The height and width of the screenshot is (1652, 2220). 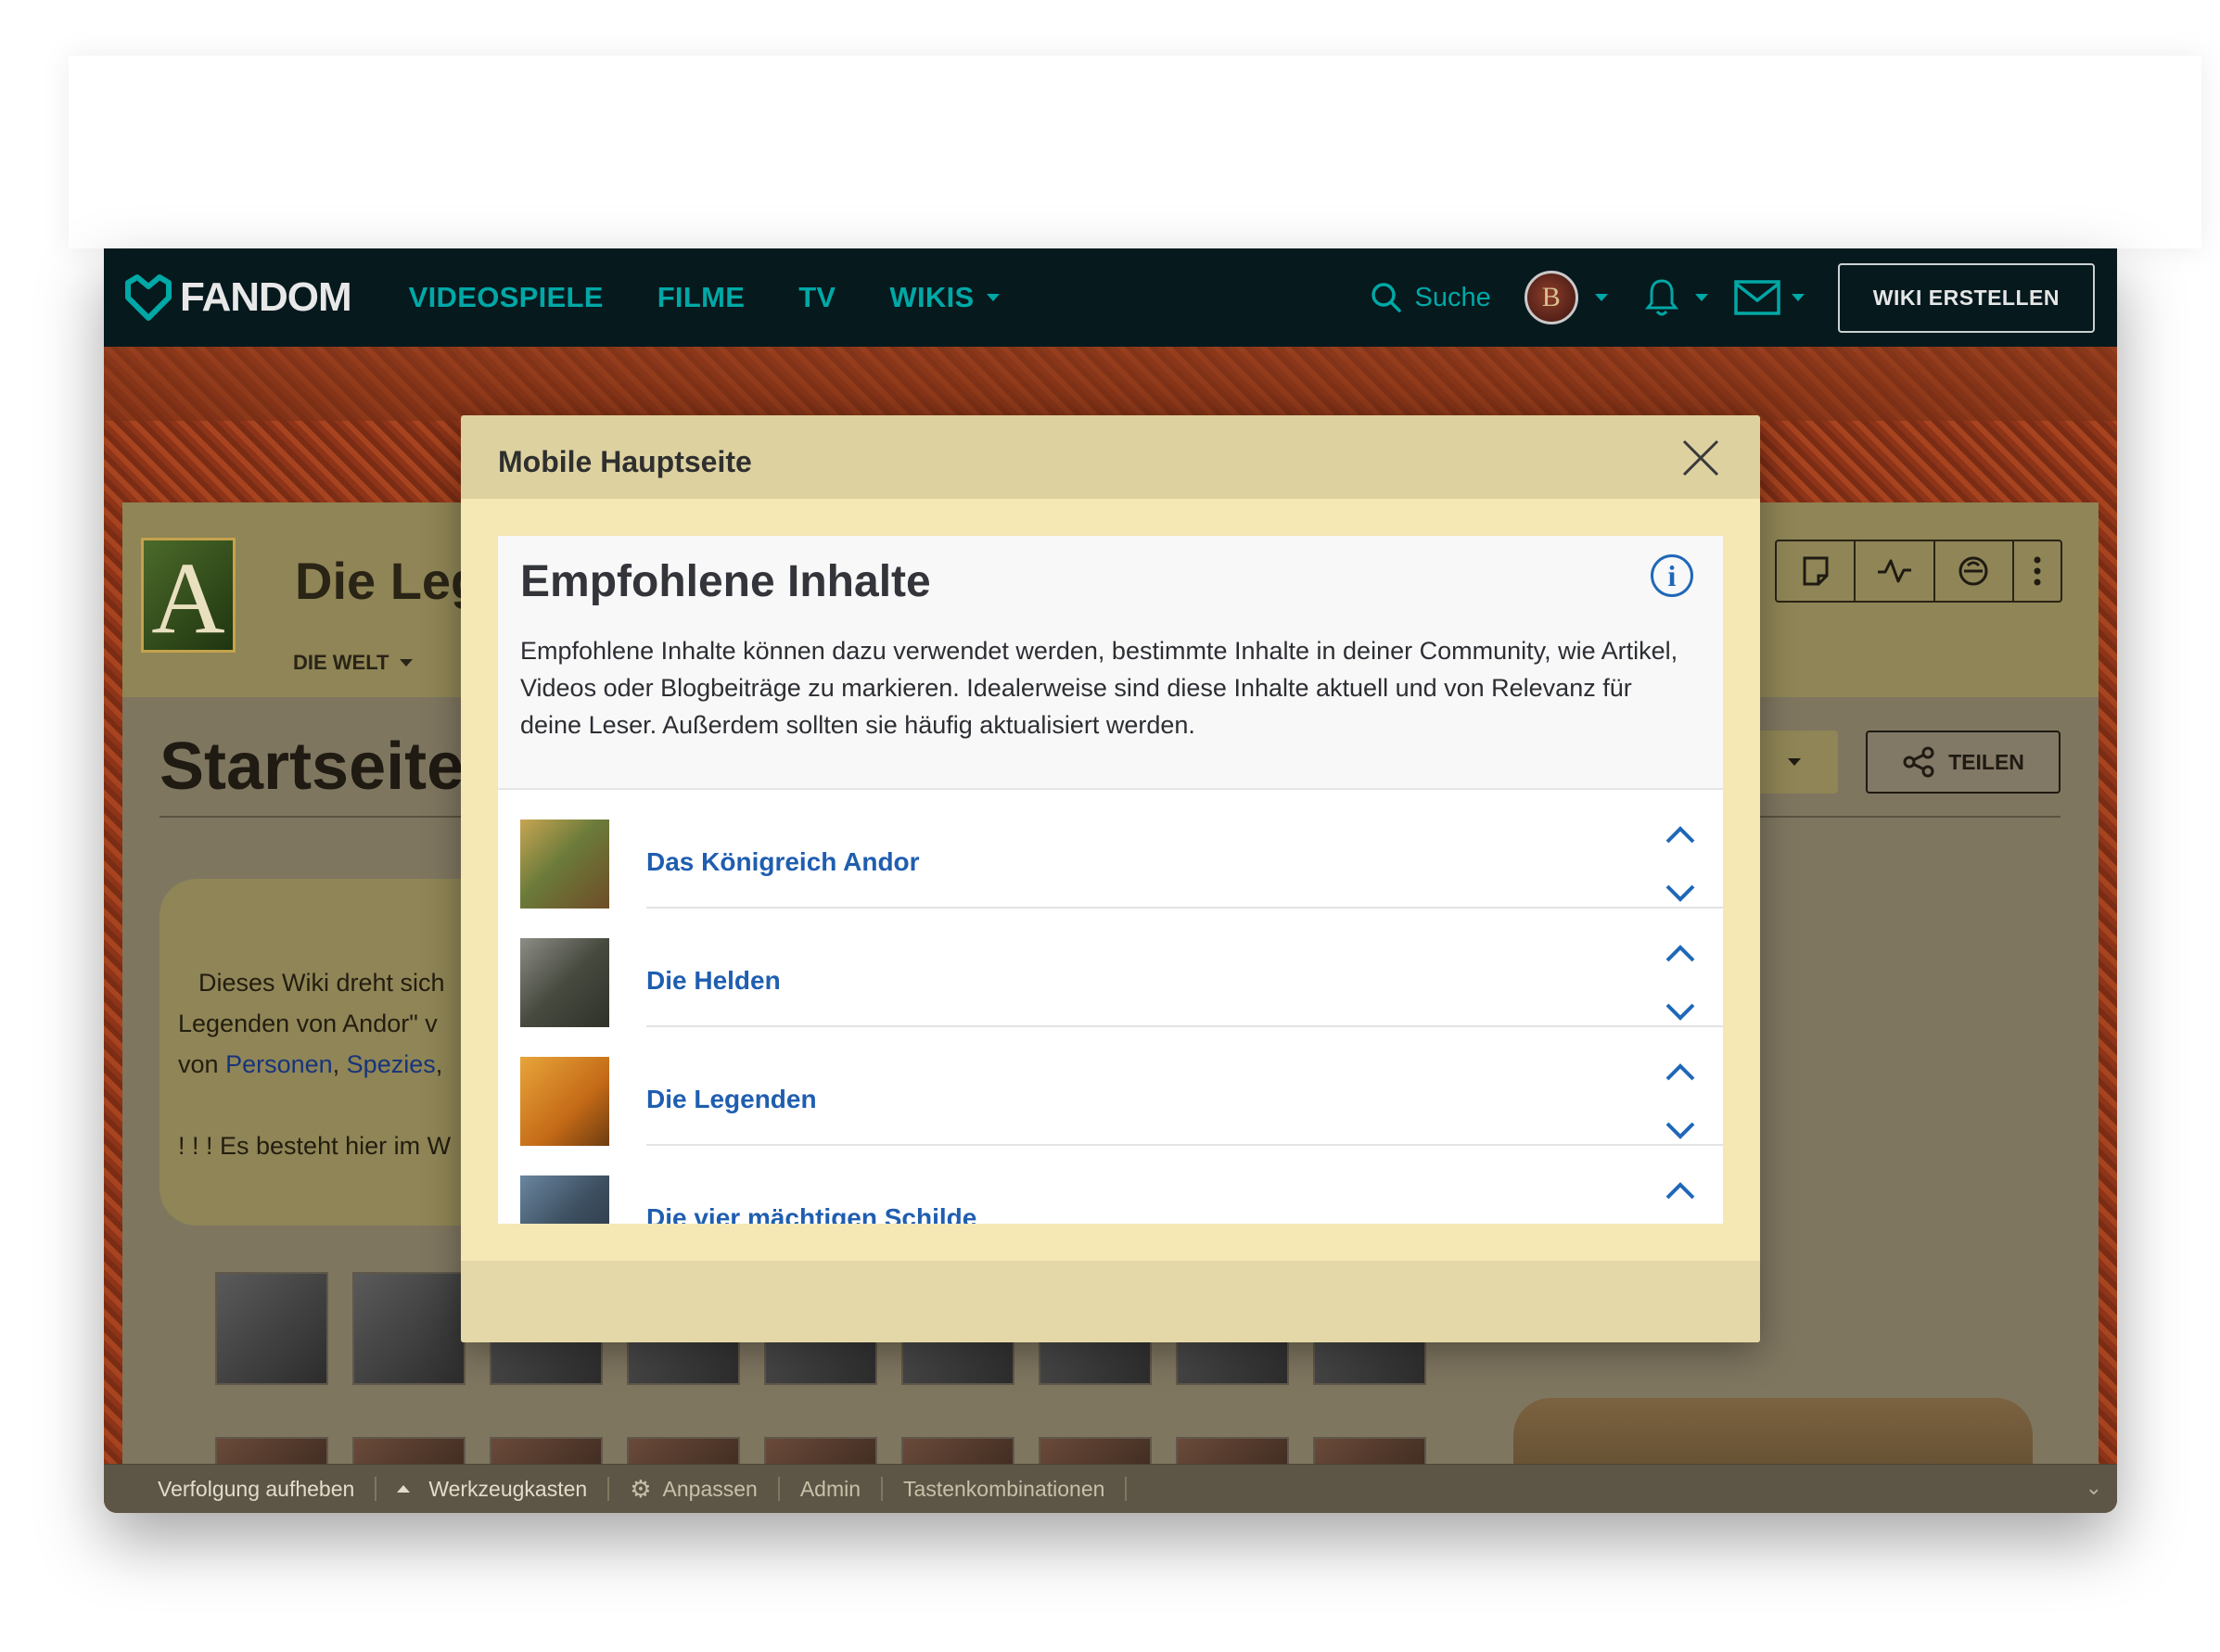 What do you see at coordinates (1661, 297) in the screenshot?
I see `bell-icon` at bounding box center [1661, 297].